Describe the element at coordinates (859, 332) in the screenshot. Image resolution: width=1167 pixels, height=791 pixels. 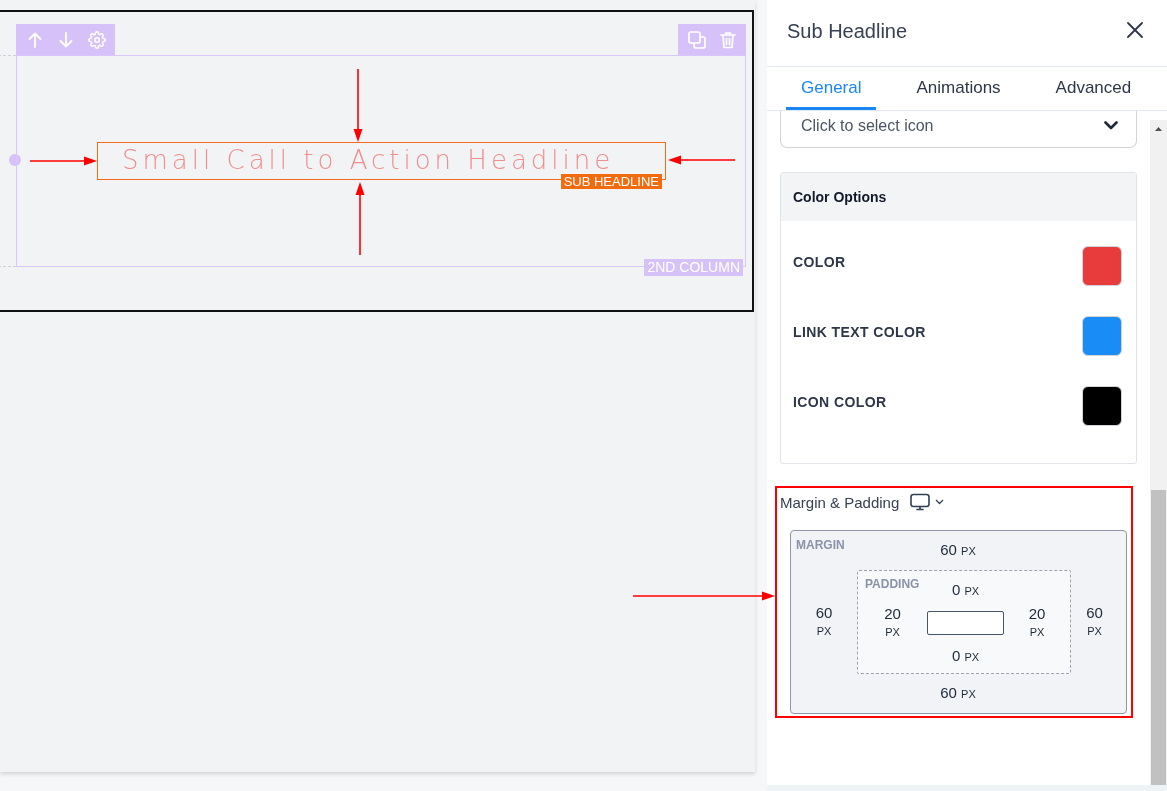
I see `color-option-label: LINK TEXT COLOR` at that location.